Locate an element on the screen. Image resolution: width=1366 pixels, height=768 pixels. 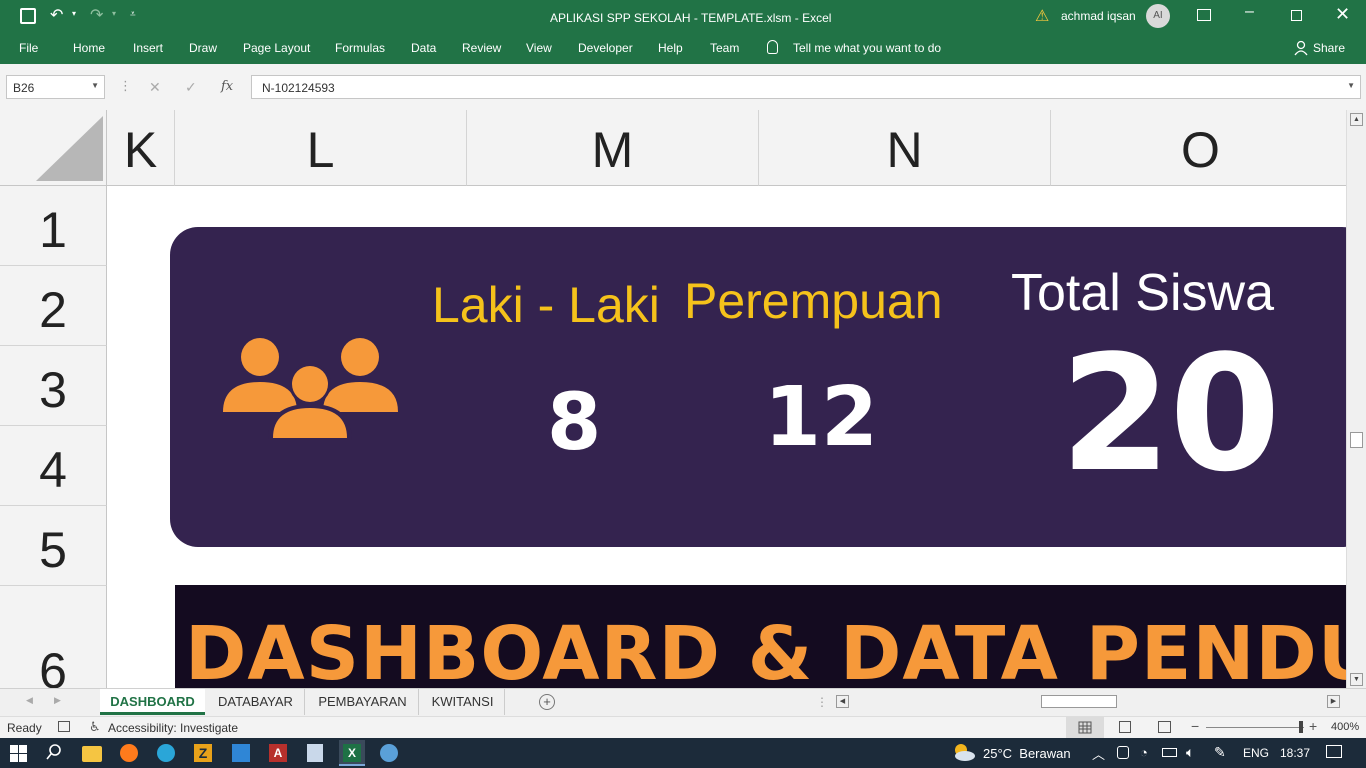
save-icon is located at coordinates (28, 16).